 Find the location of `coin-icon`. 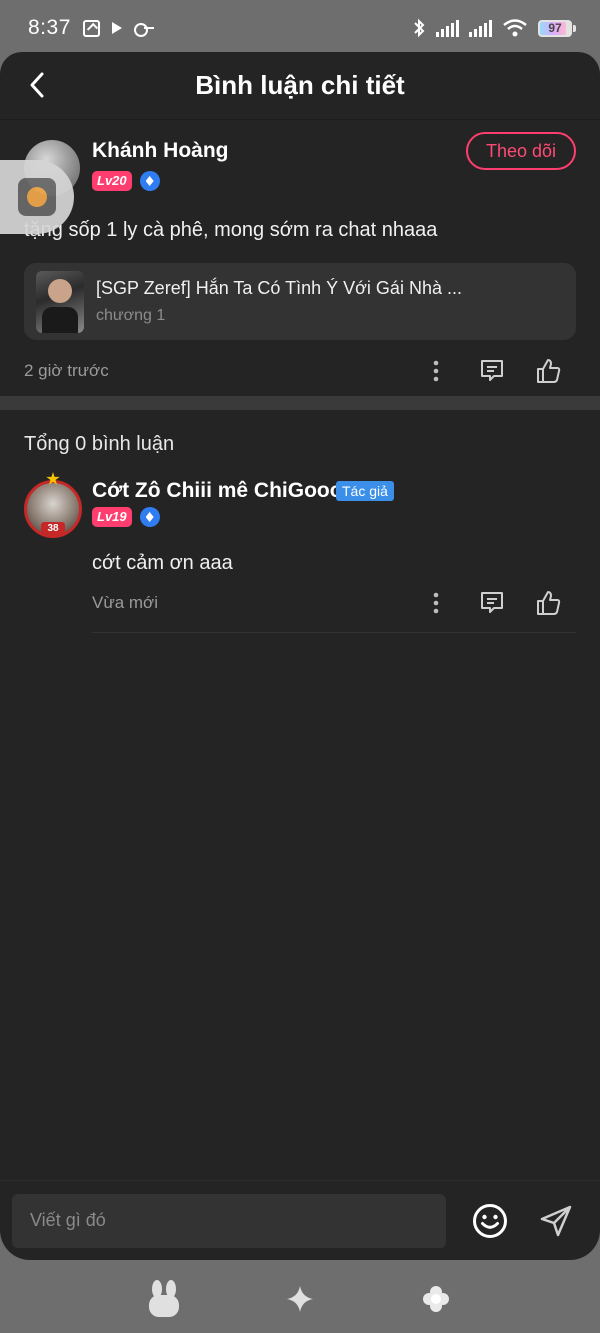

coin-icon is located at coordinates (37, 197).